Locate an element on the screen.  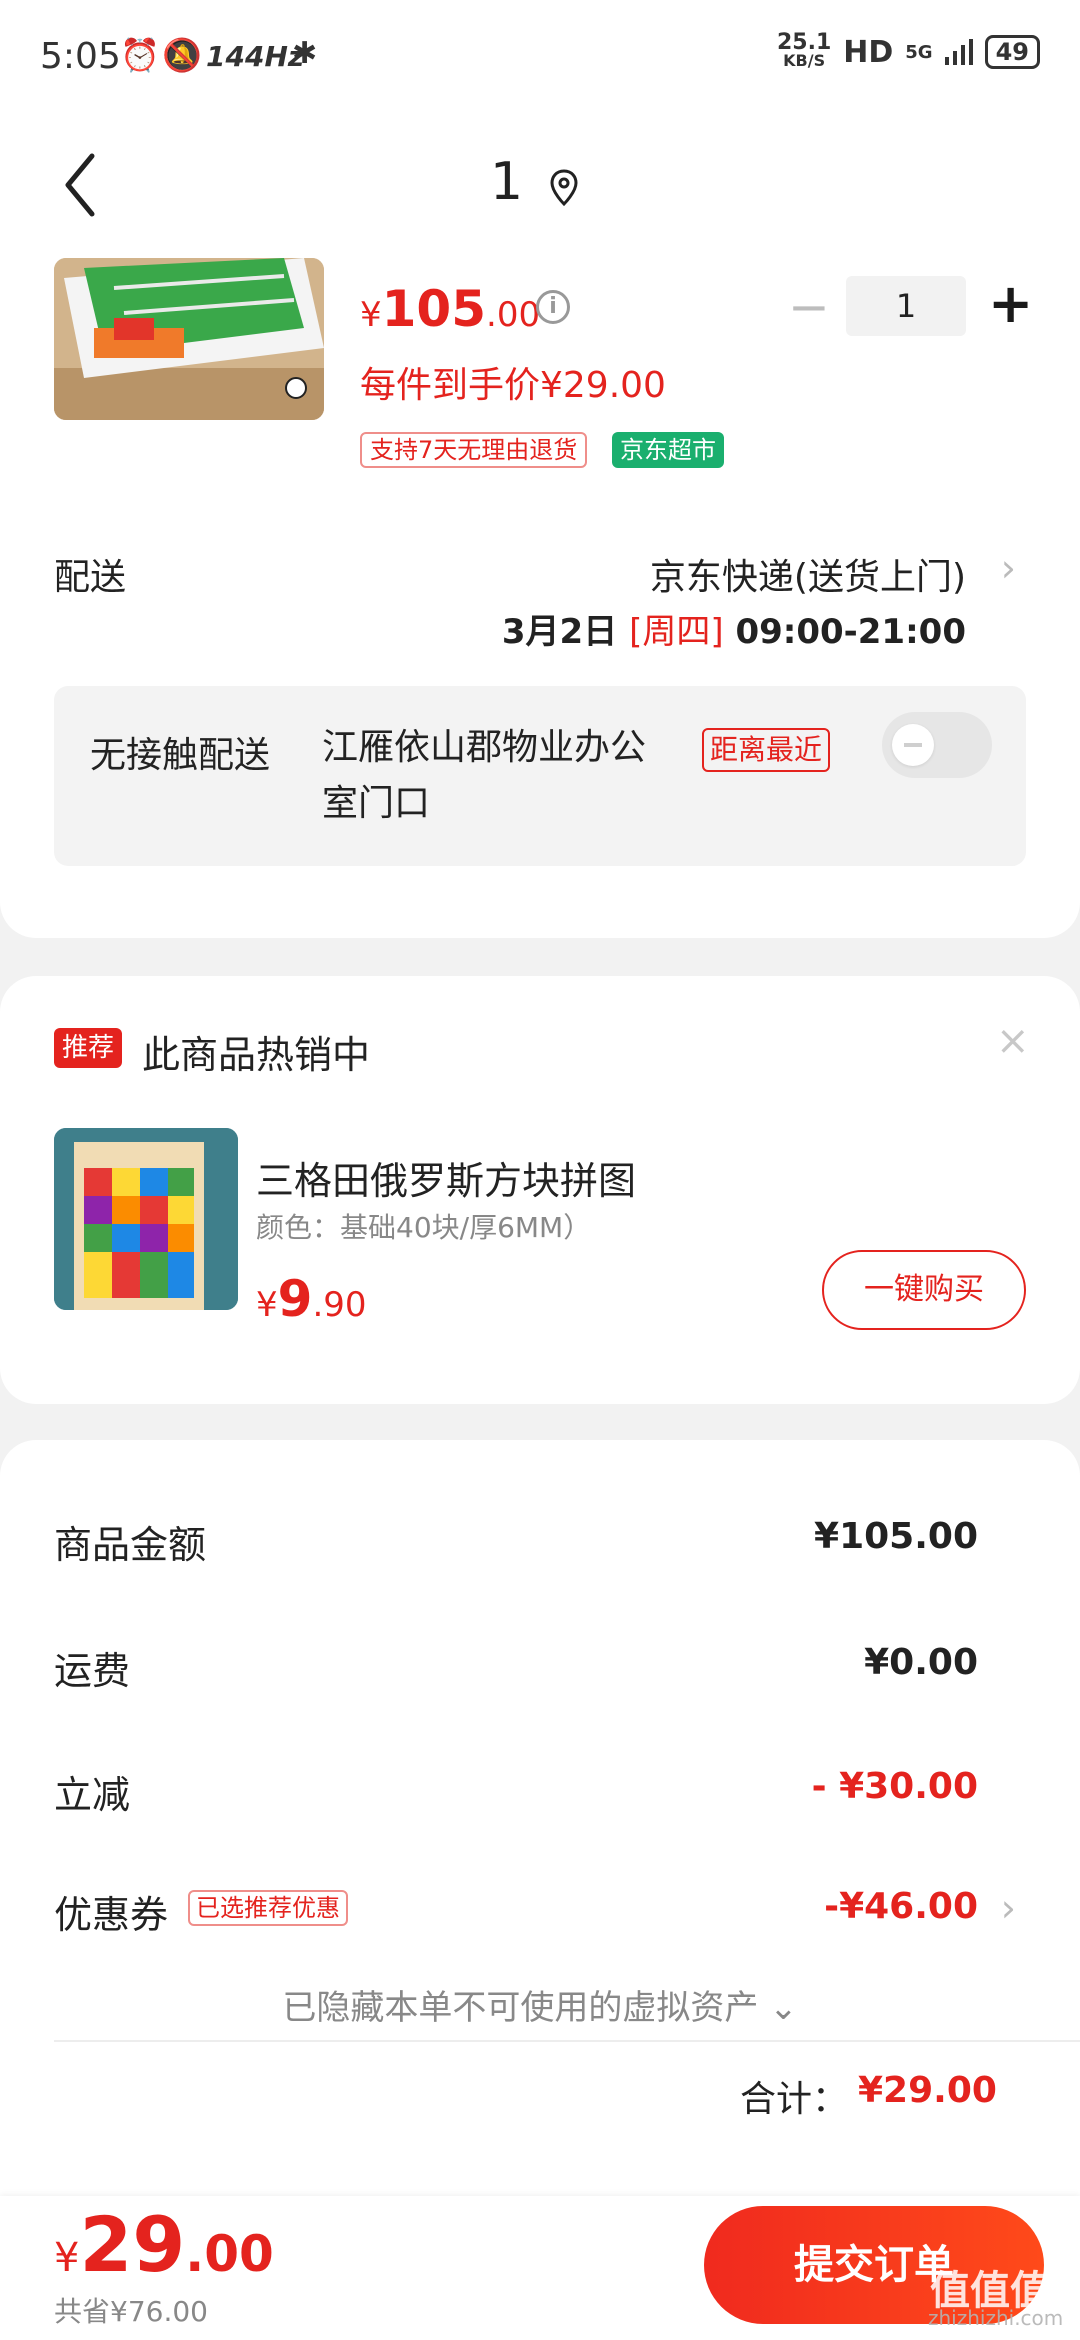
one-click-buy-button: 一键购买 is located at coordinates (924, 1290).